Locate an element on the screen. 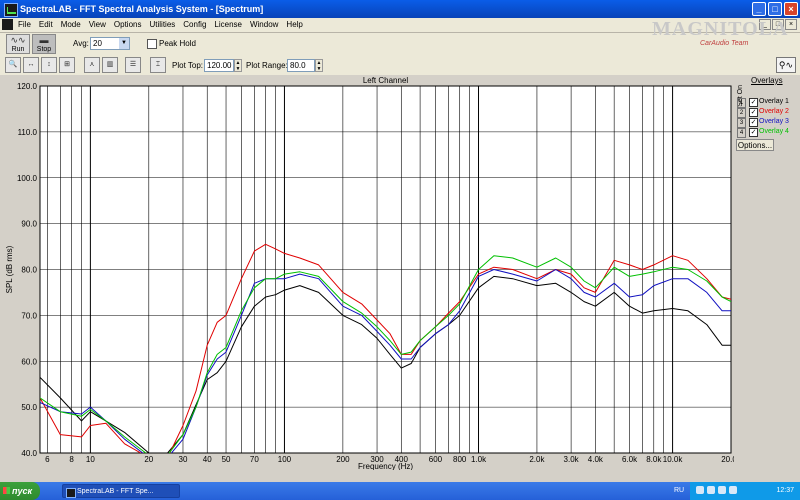  close-button: × is located at coordinates (791, 9).